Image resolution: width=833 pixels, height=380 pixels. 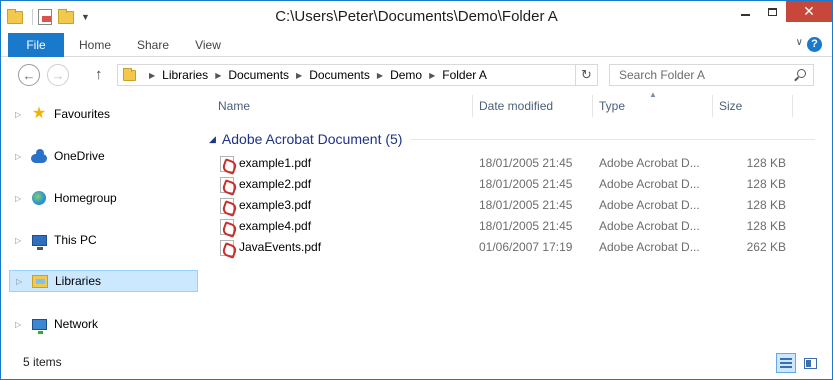 I want to click on tab-share: Share, so click(x=153, y=45).